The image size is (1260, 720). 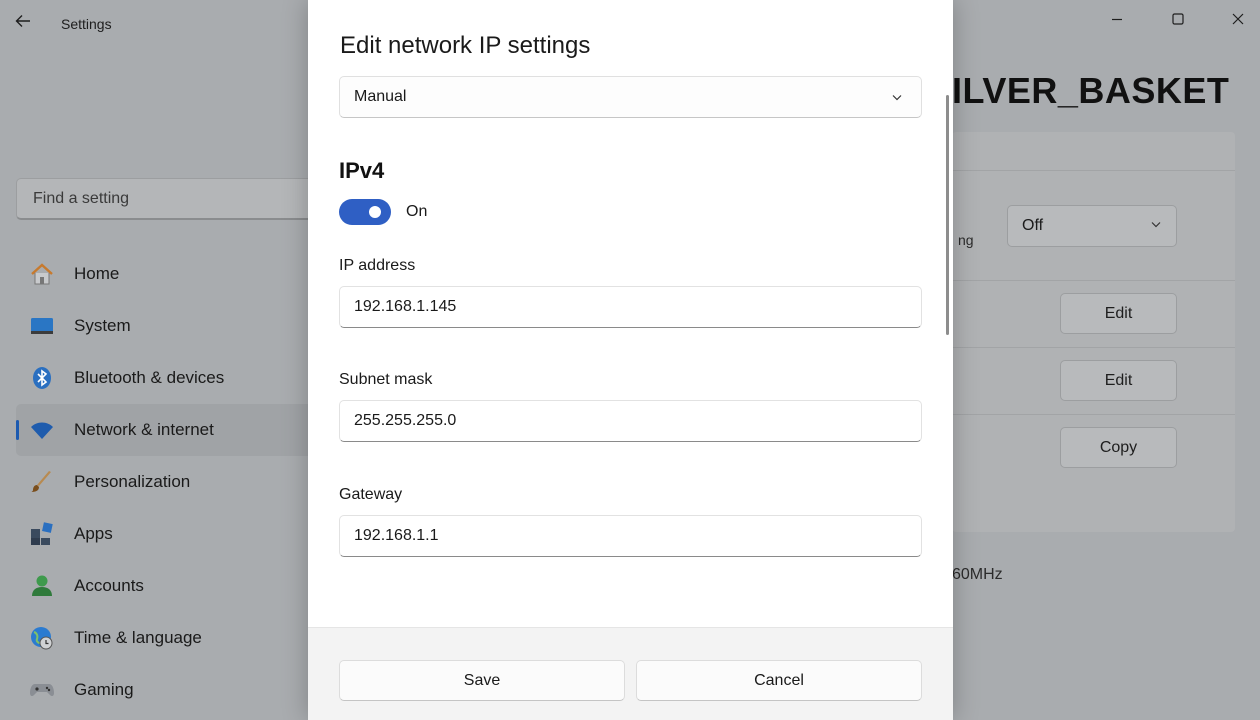 What do you see at coordinates (386, 379) in the screenshot?
I see `subnet-mask-label: Subnet mask` at bounding box center [386, 379].